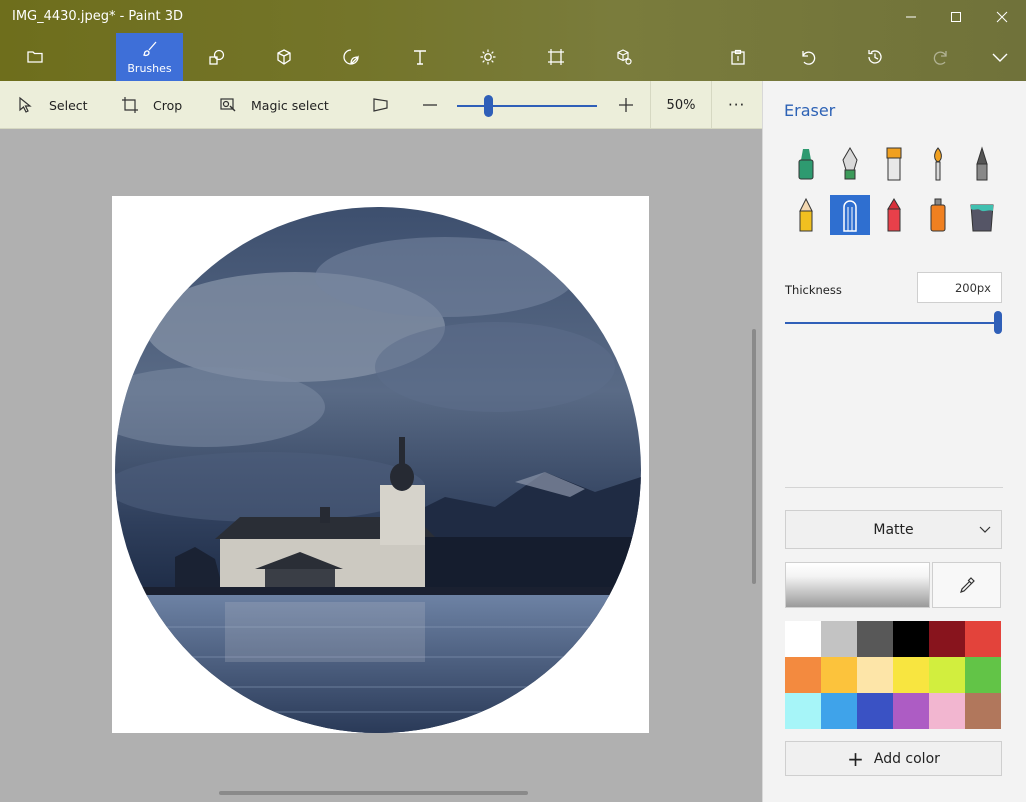  I want to click on thickness-slider-thumb, so click(998, 322).